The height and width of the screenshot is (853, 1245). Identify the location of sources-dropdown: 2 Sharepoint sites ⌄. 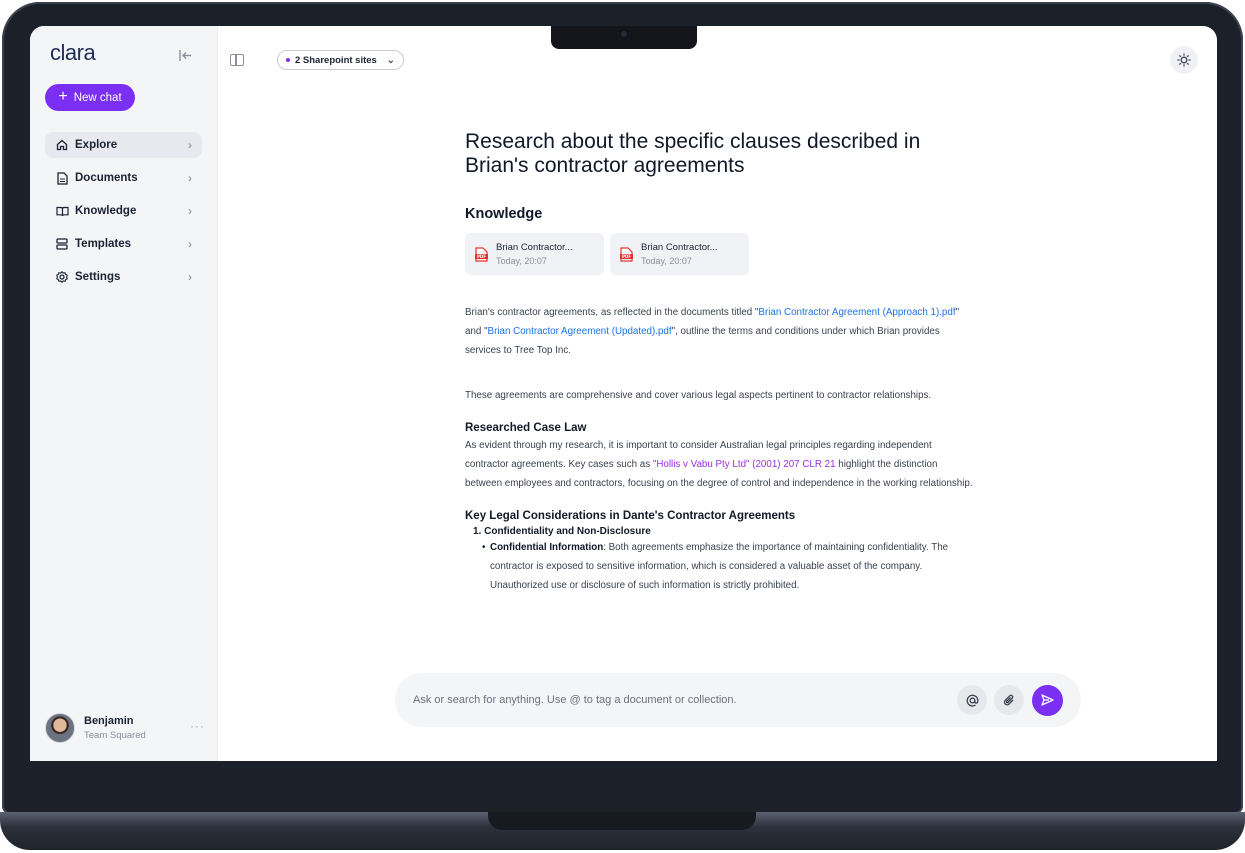
(340, 60).